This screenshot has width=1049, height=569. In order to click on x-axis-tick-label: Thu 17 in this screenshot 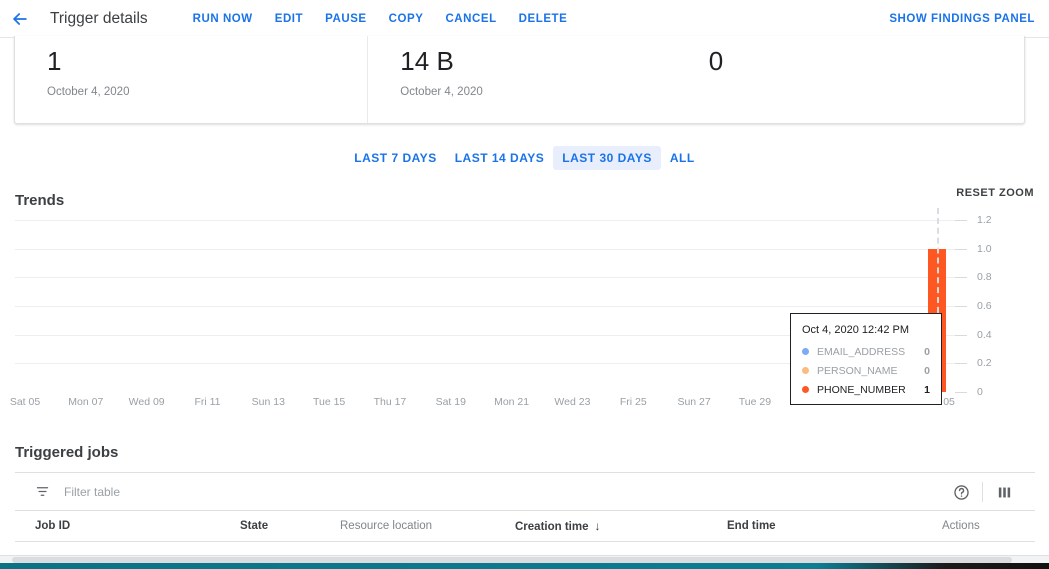, I will do `click(390, 402)`.